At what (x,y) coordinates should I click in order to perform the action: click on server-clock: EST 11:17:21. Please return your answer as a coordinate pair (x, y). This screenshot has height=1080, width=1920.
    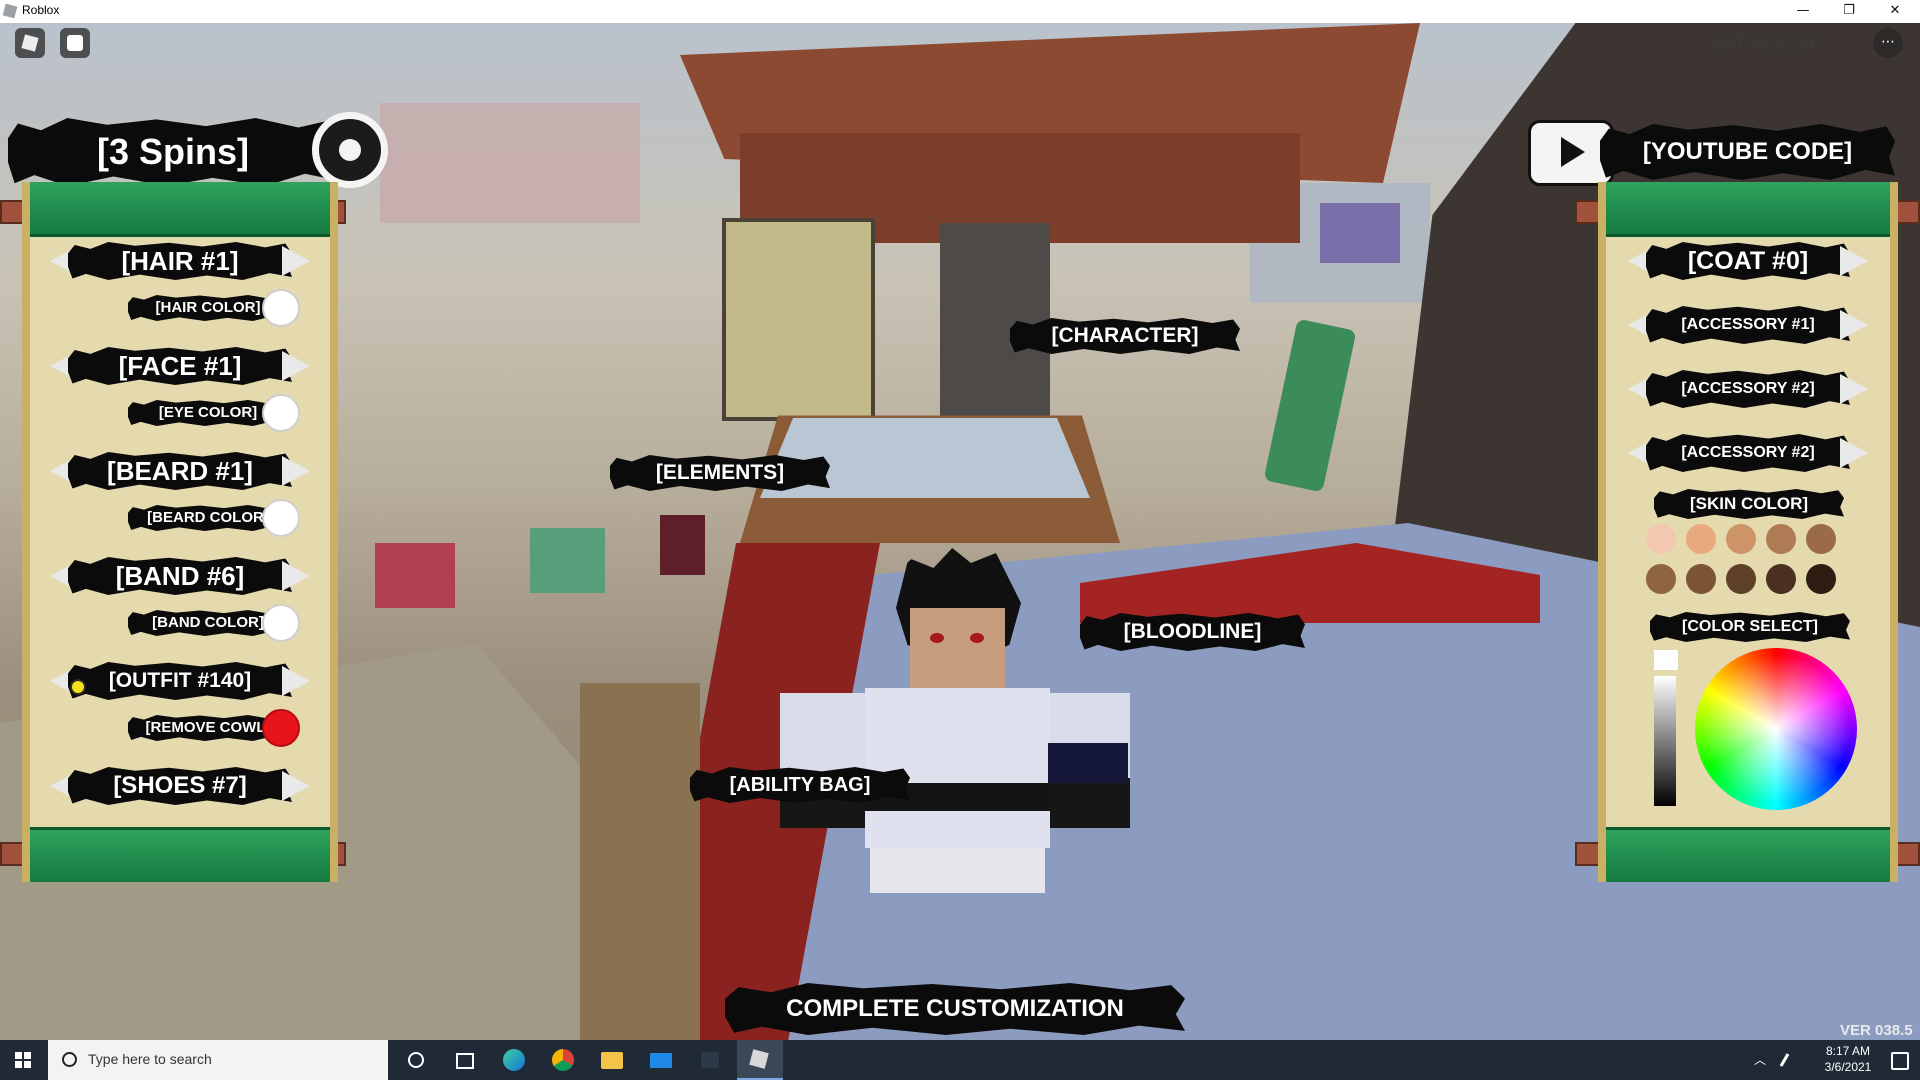
    Looking at the image, I should click on (1764, 43).